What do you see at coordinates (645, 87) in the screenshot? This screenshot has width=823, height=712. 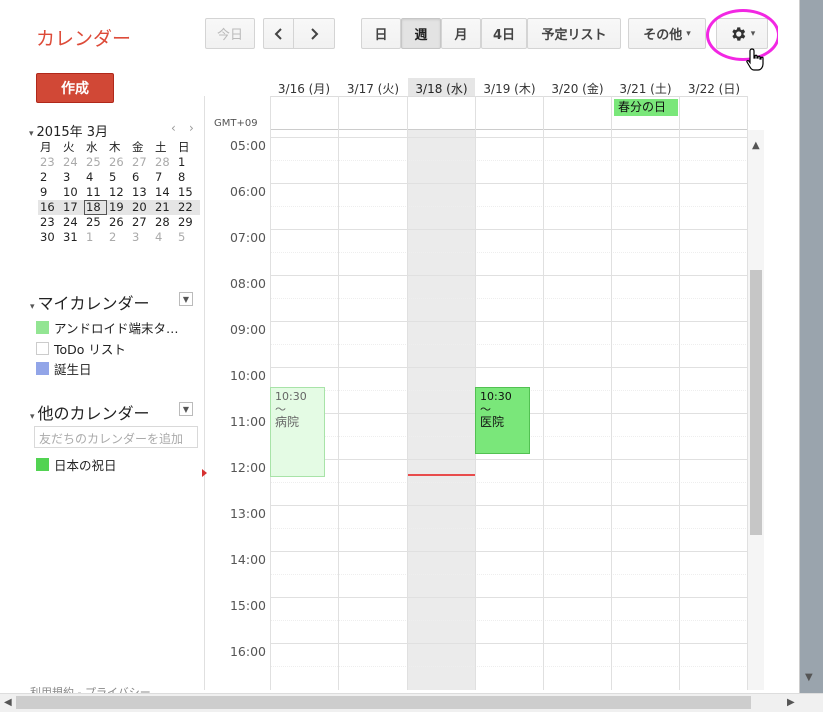 I see `day-header: 3/21 (土)` at bounding box center [645, 87].